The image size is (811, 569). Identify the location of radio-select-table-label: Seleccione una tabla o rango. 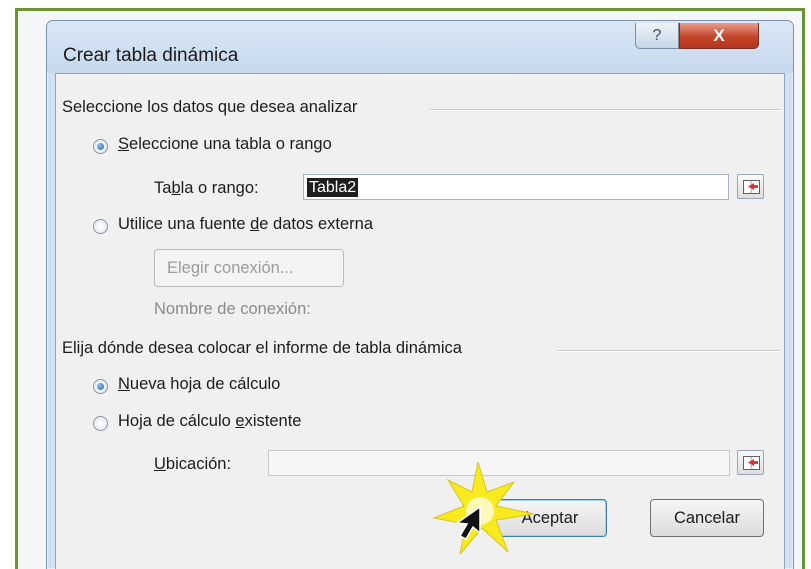
(225, 144).